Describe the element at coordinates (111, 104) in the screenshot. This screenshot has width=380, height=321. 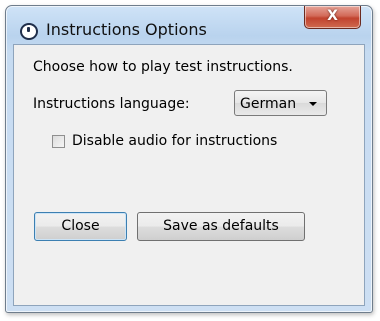
I see `language-label: Instructions language:` at that location.